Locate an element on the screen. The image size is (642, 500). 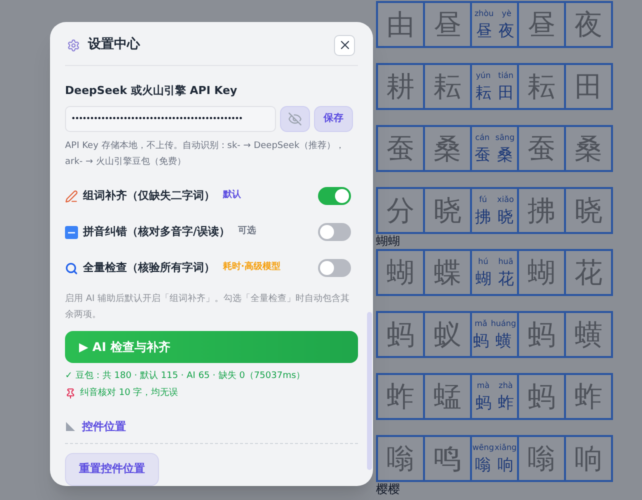
search-icon is located at coordinates (71, 268).